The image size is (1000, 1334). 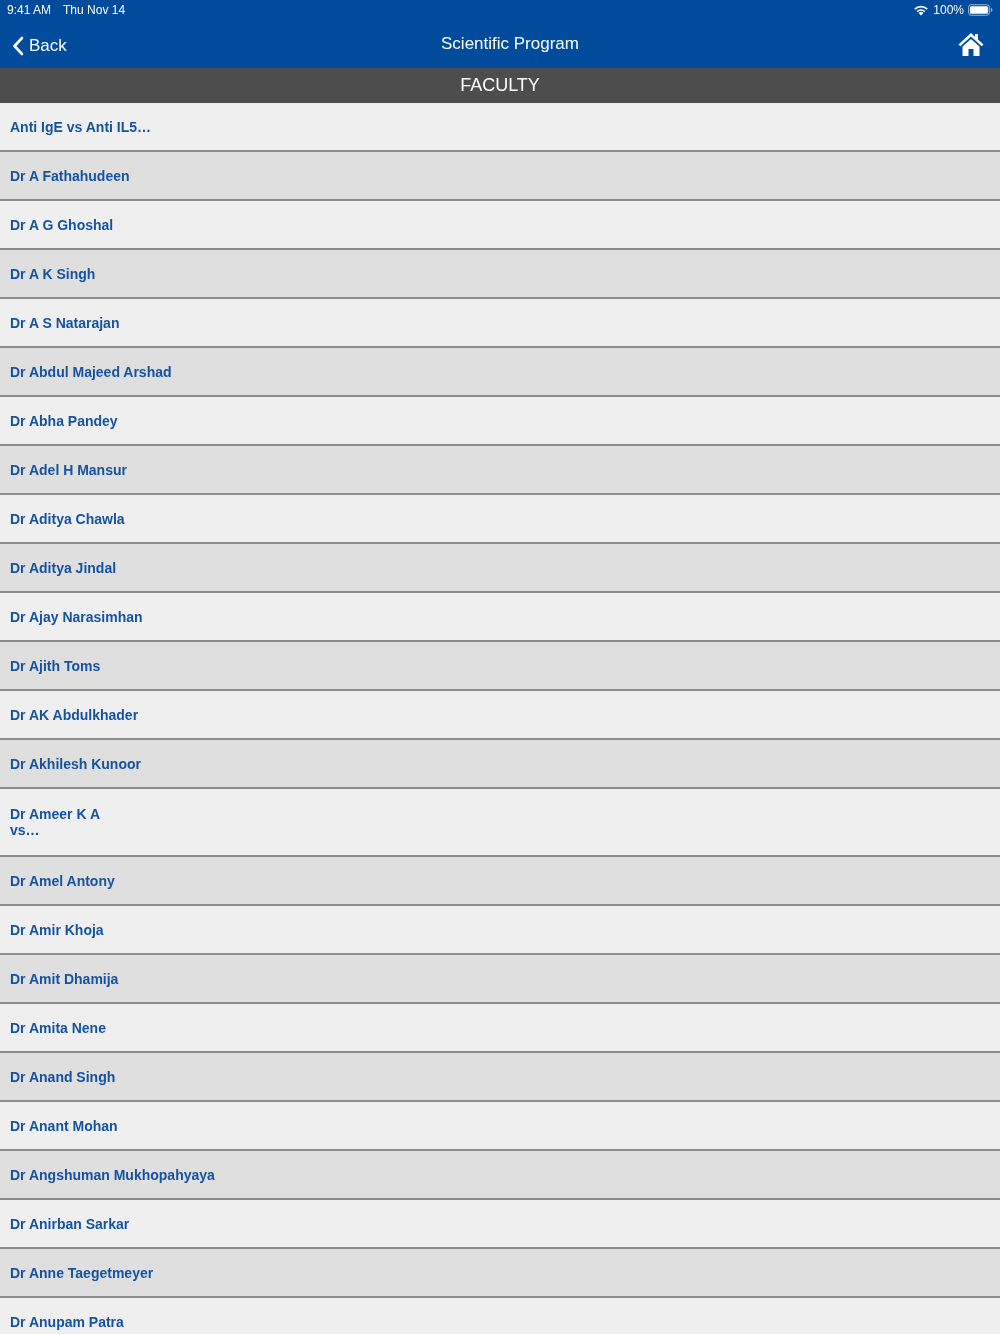 What do you see at coordinates (500, 979) in the screenshot?
I see `faculty-list-item: Dr Amit Dhamija` at bounding box center [500, 979].